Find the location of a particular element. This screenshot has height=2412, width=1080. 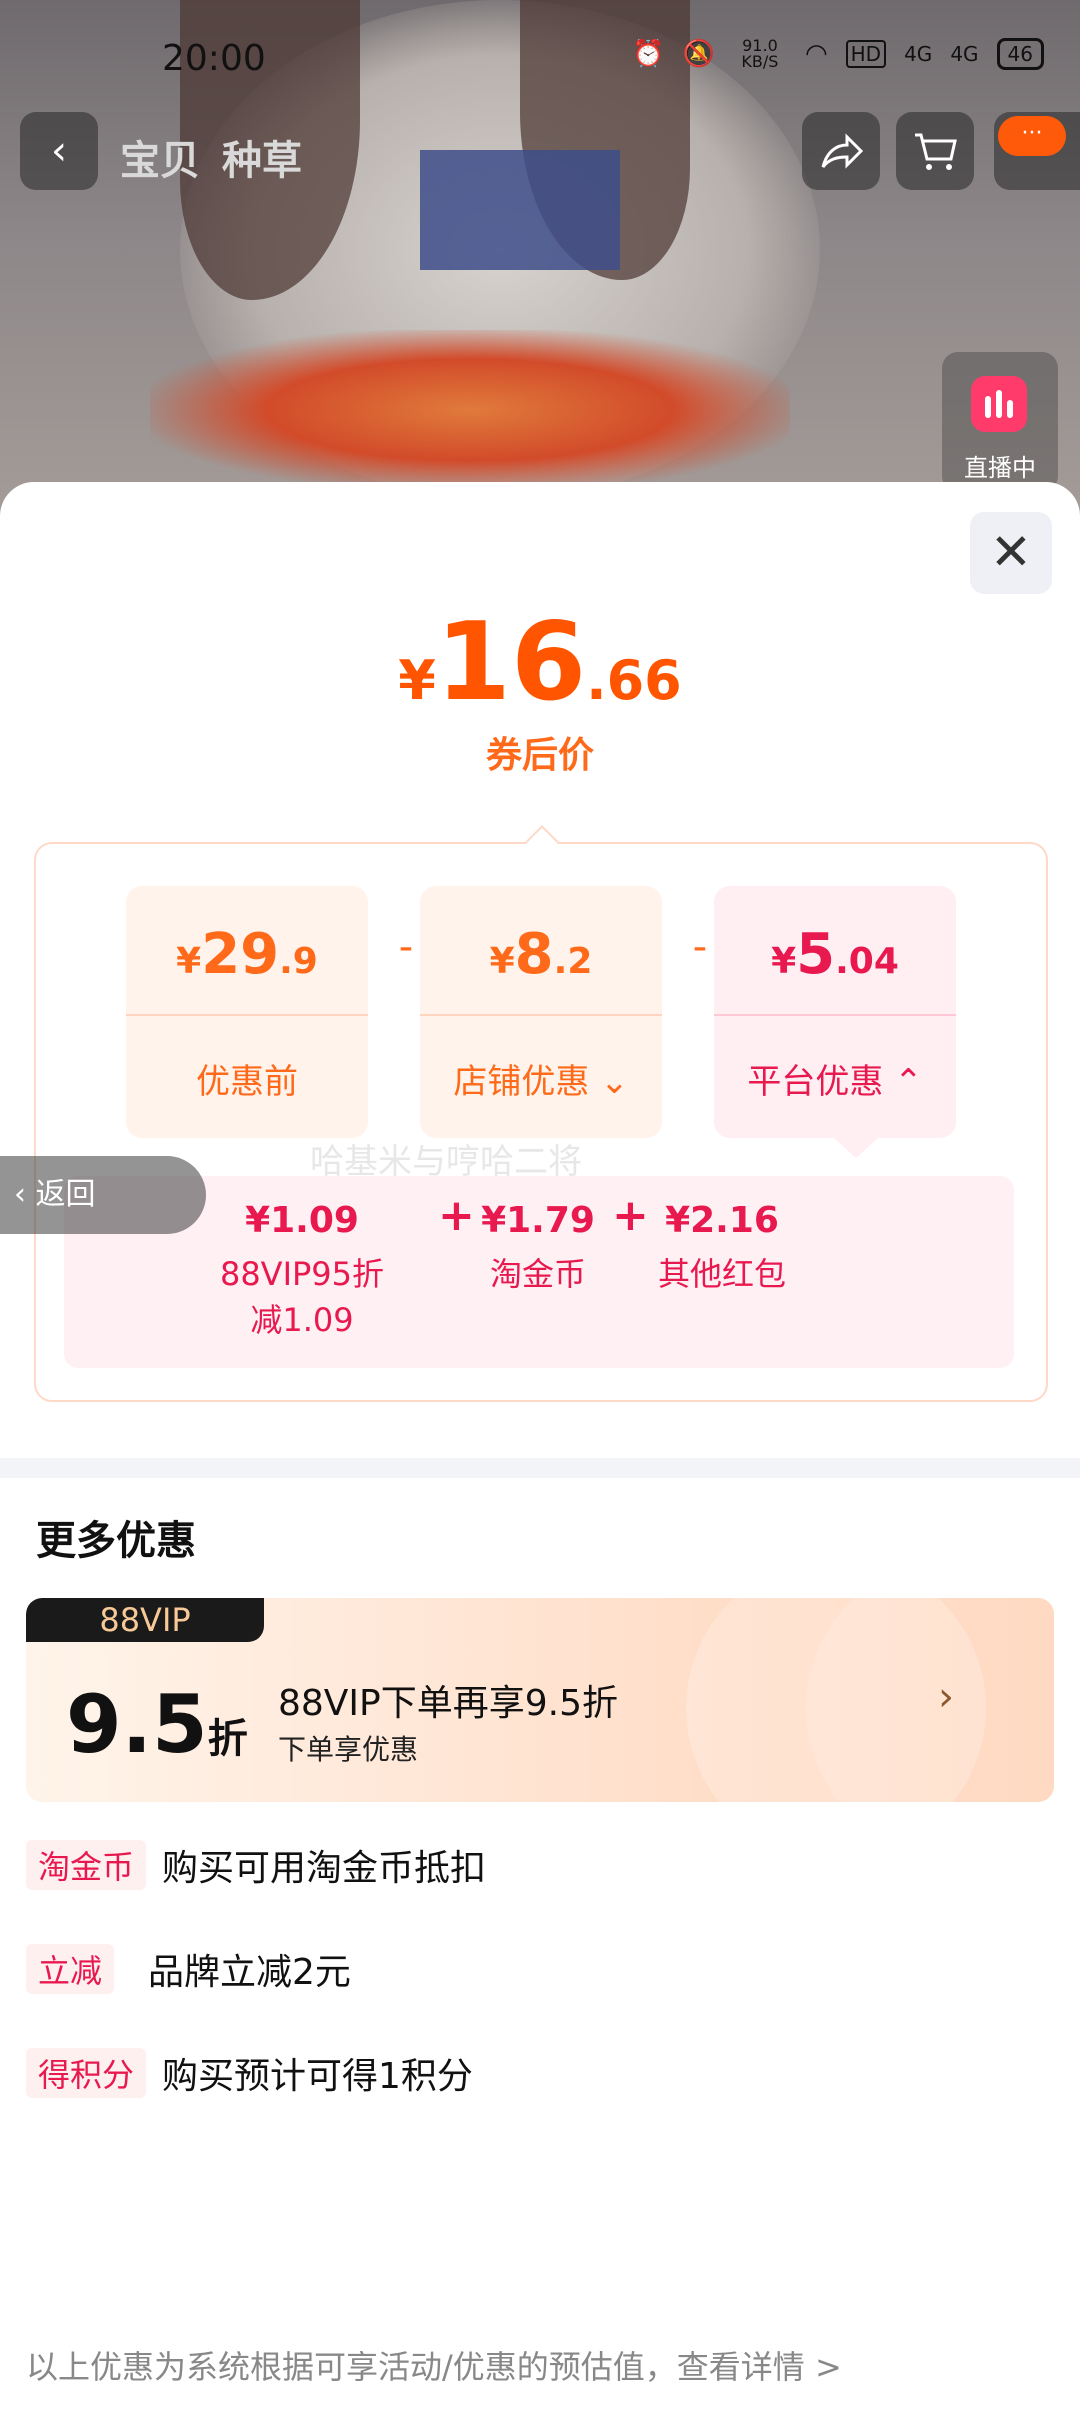

cart-button is located at coordinates (935, 151).